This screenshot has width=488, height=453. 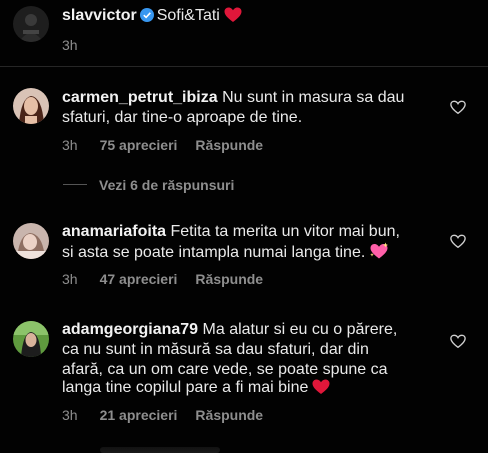 I want to click on comment-meta: 3h 21 aprecieri Răspunde, so click(x=162, y=415).